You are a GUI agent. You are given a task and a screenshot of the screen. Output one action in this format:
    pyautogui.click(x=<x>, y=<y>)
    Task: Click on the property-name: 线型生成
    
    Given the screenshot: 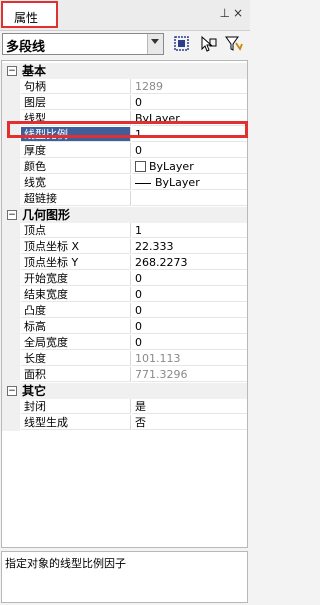 What is the action you would take?
    pyautogui.click(x=76, y=422)
    